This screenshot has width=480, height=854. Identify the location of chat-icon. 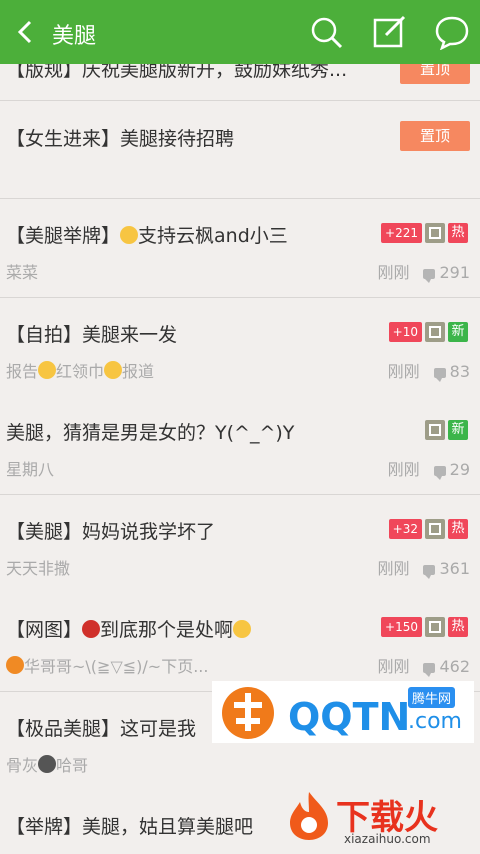
(452, 32).